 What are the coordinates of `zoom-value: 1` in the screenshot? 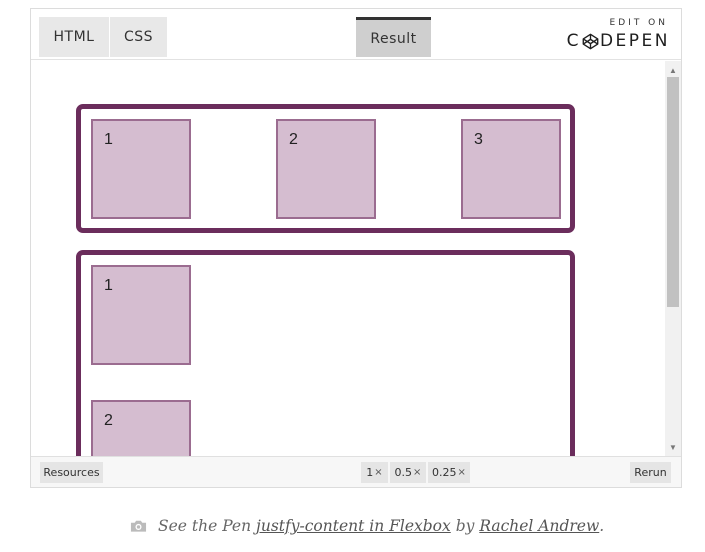 It's located at (370, 472).